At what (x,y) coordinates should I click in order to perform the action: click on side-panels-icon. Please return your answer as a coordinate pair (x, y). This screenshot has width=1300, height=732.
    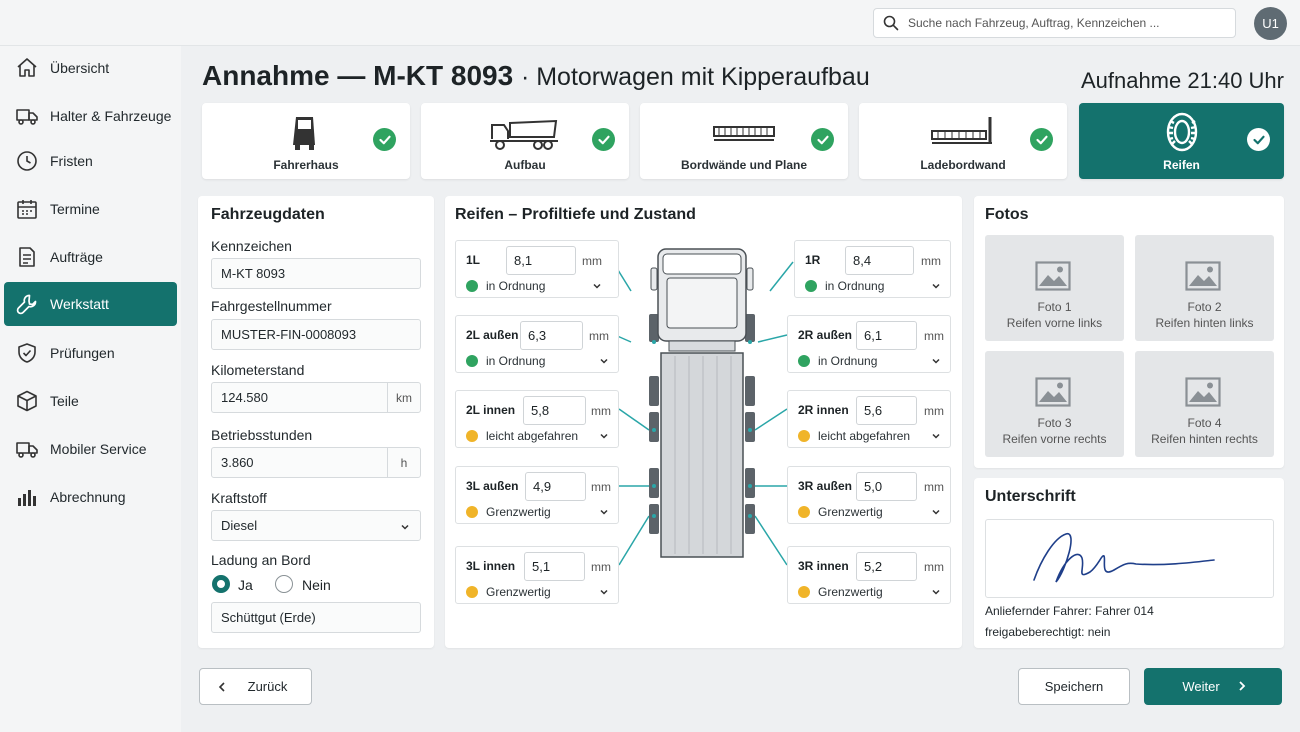
    Looking at the image, I should click on (744, 133).